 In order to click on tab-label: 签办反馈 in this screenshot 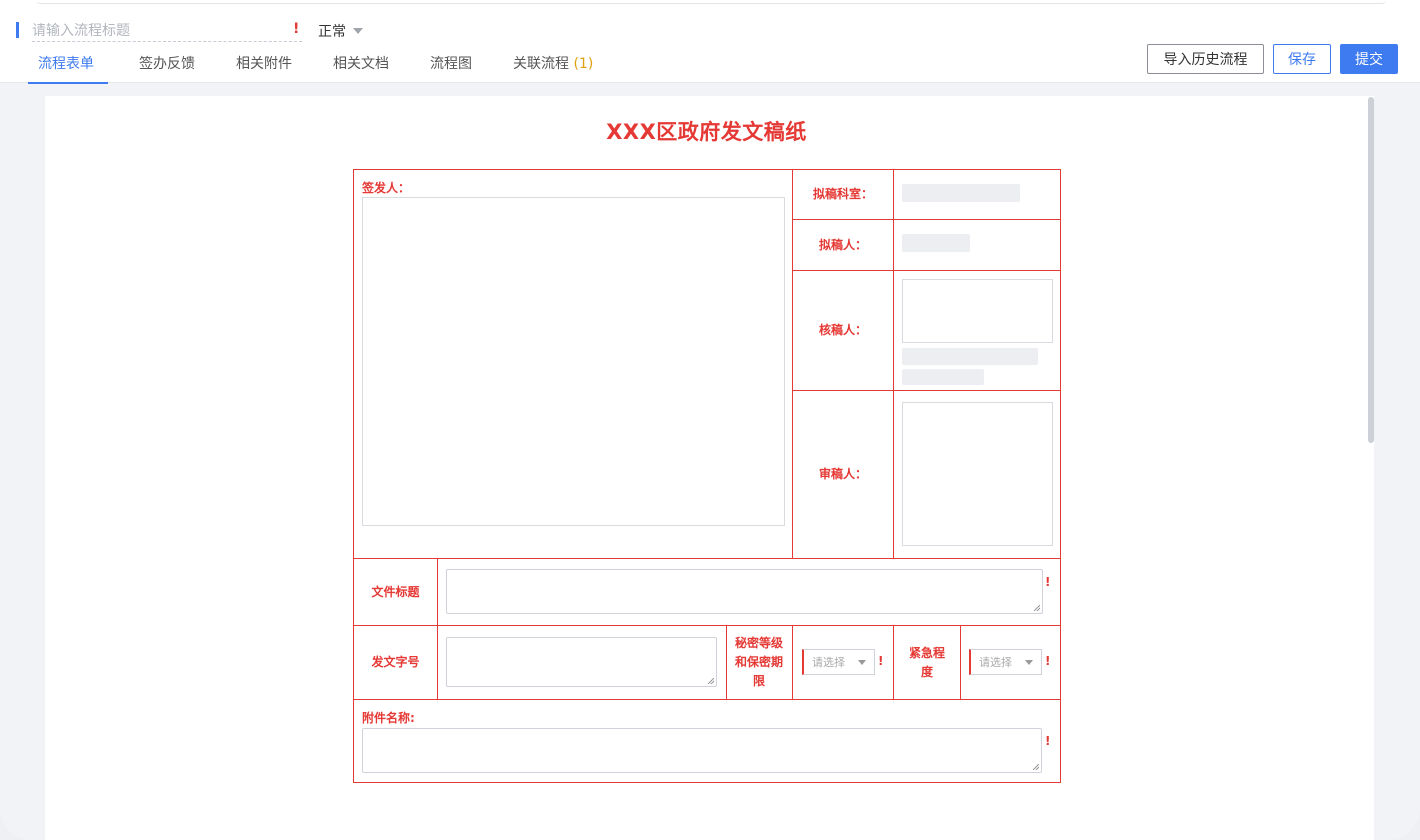, I will do `click(167, 64)`.